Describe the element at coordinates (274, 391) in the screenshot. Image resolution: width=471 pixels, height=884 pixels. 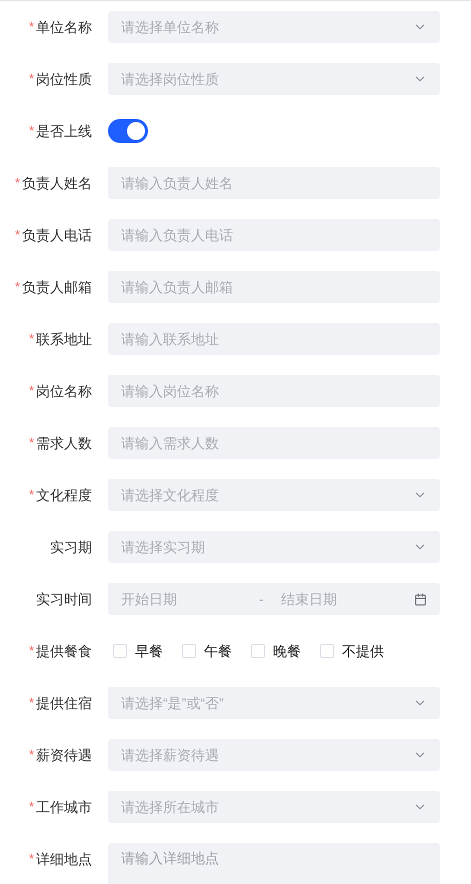
I see `input-field: 请输入岗位名称` at that location.